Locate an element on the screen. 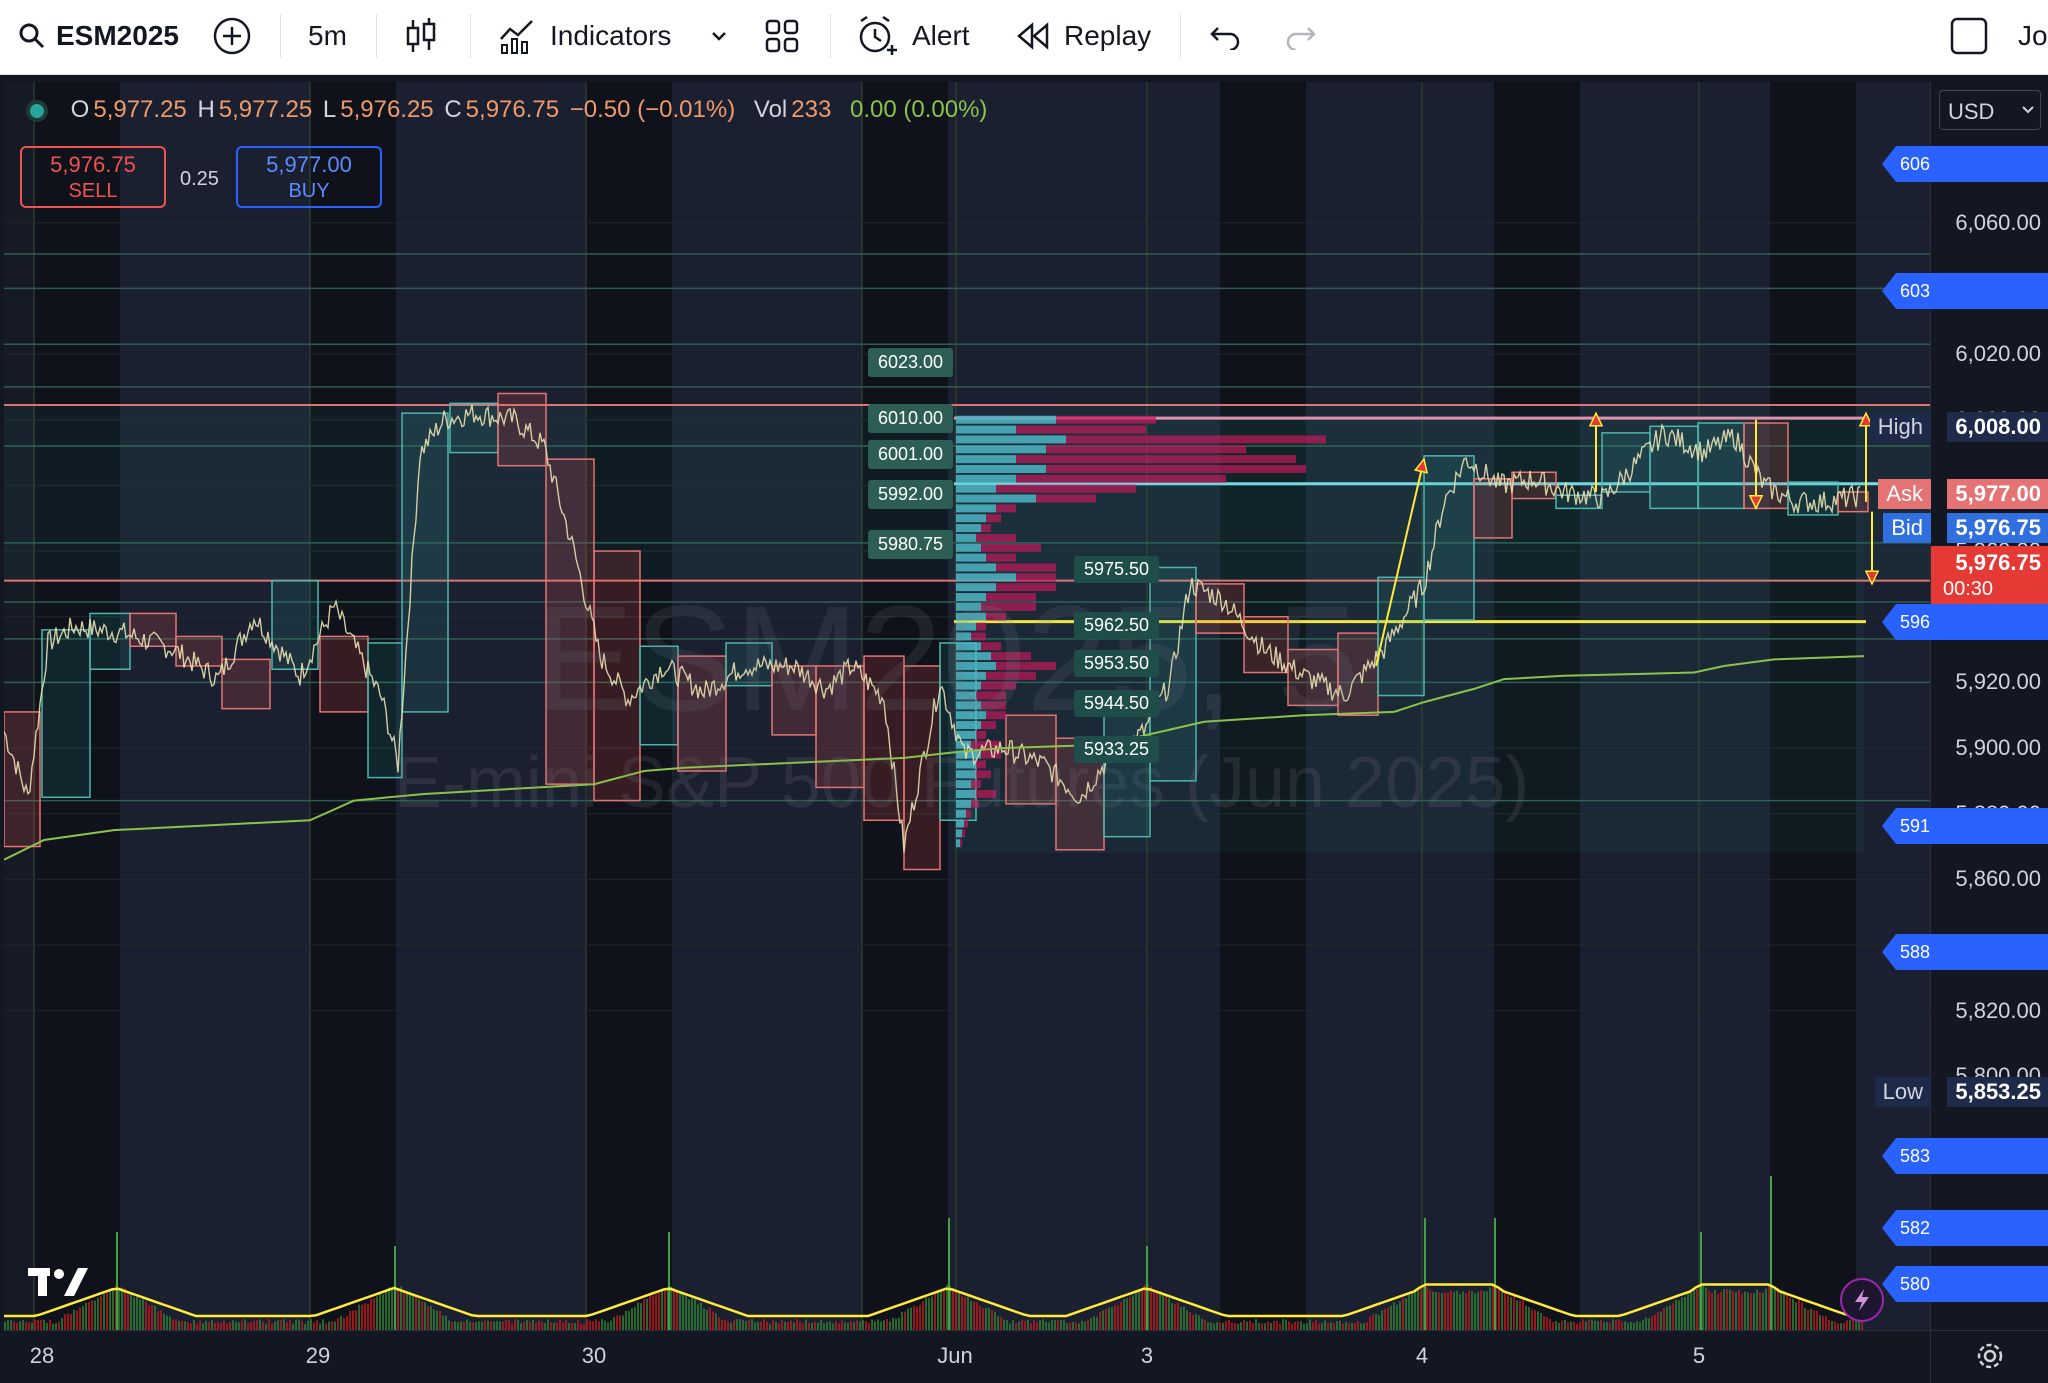  indicators-dropdown is located at coordinates (719, 36).